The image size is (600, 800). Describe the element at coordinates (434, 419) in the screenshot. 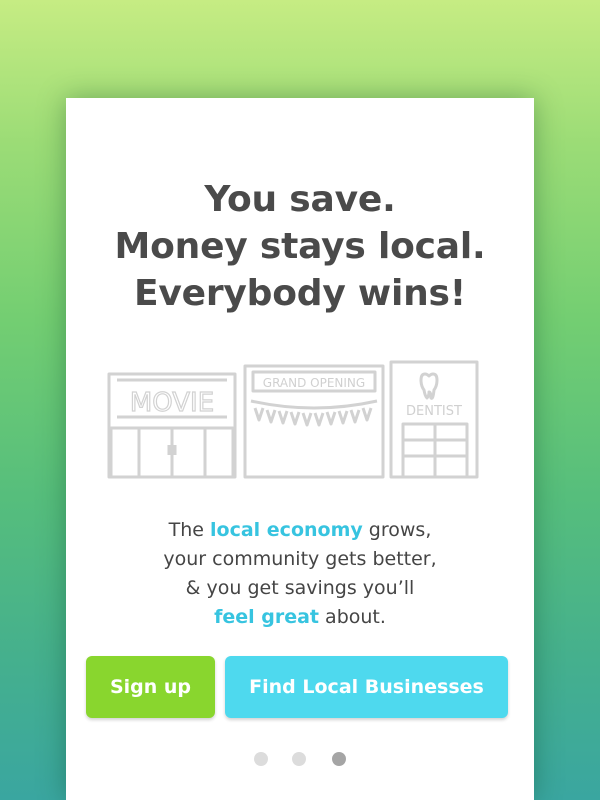

I see `dentist-storefront` at that location.